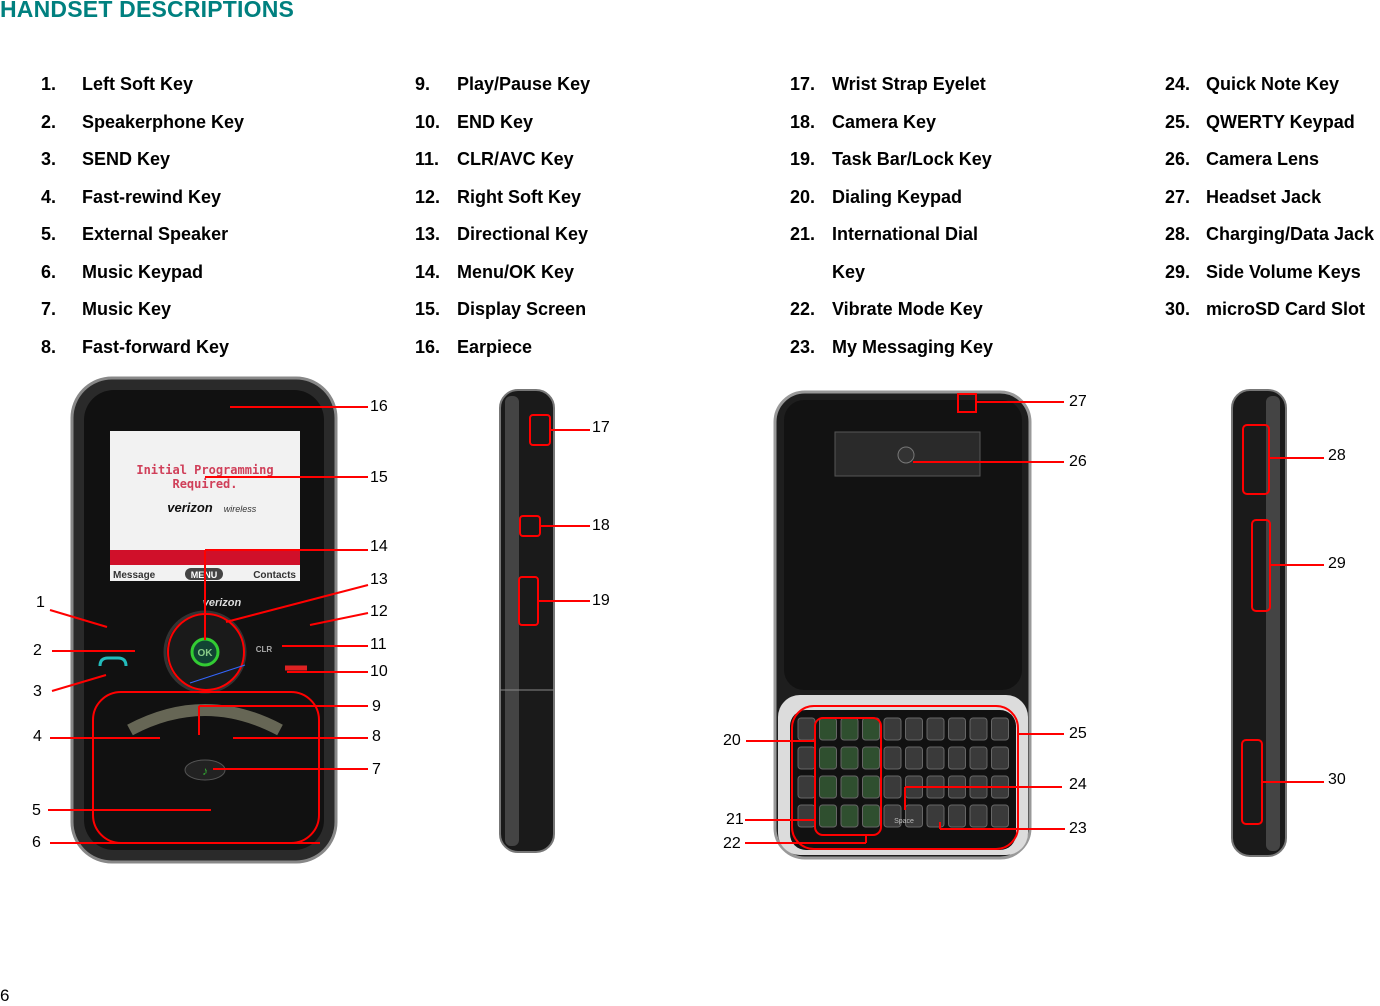  What do you see at coordinates (134, 575) in the screenshot?
I see `screen-softkey-left: Message` at bounding box center [134, 575].